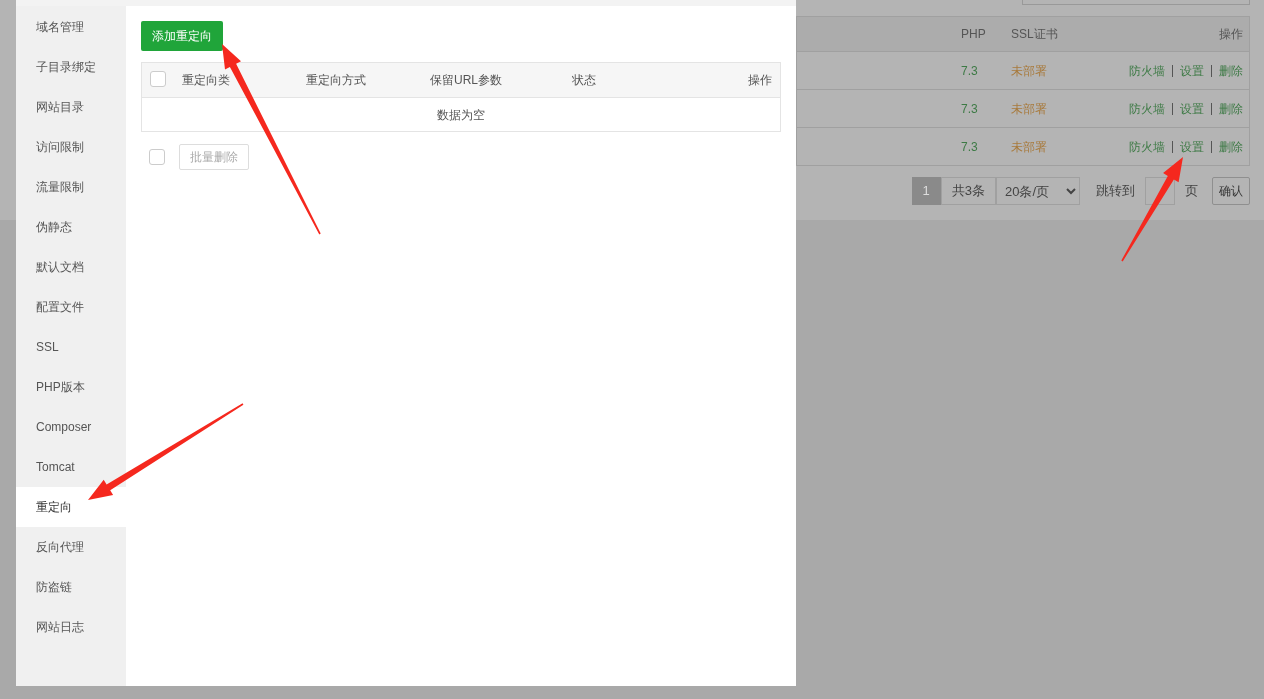  I want to click on sidebar-item: 默认文档, so click(71, 267).